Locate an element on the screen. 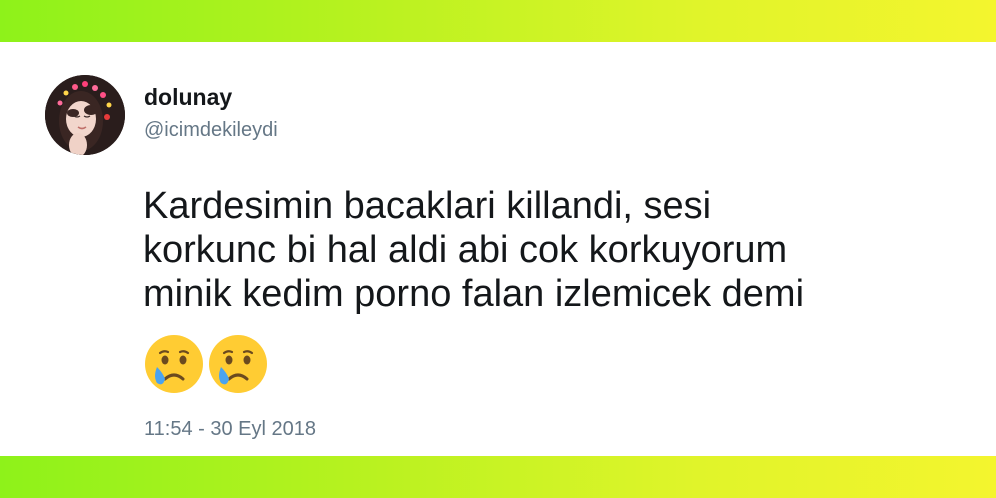  tweet-emojis is located at coordinates (206, 364).